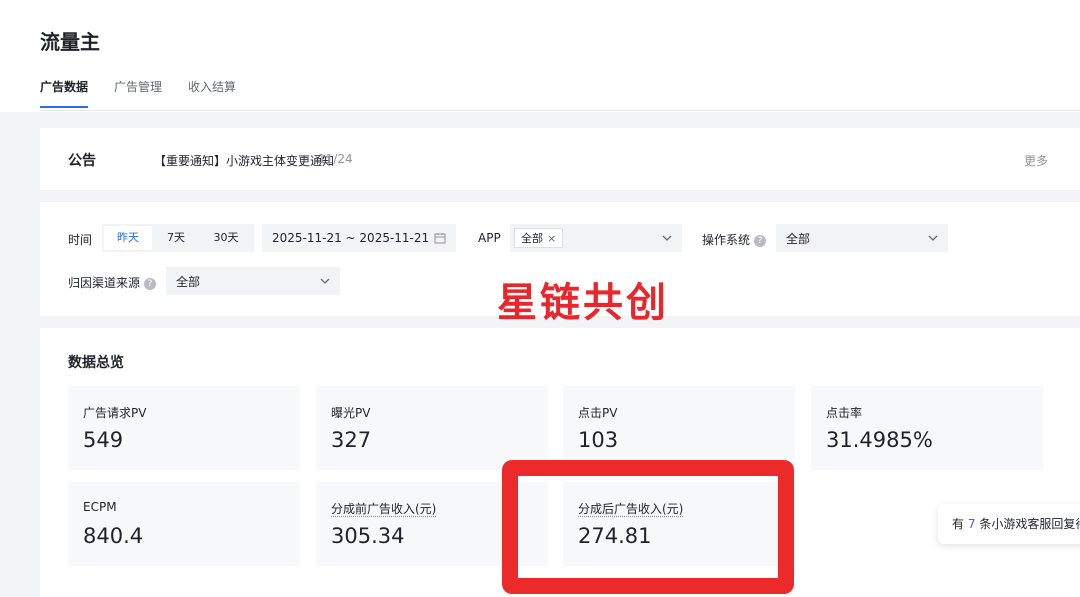  I want to click on watermark-text: 星链共创, so click(583, 303).